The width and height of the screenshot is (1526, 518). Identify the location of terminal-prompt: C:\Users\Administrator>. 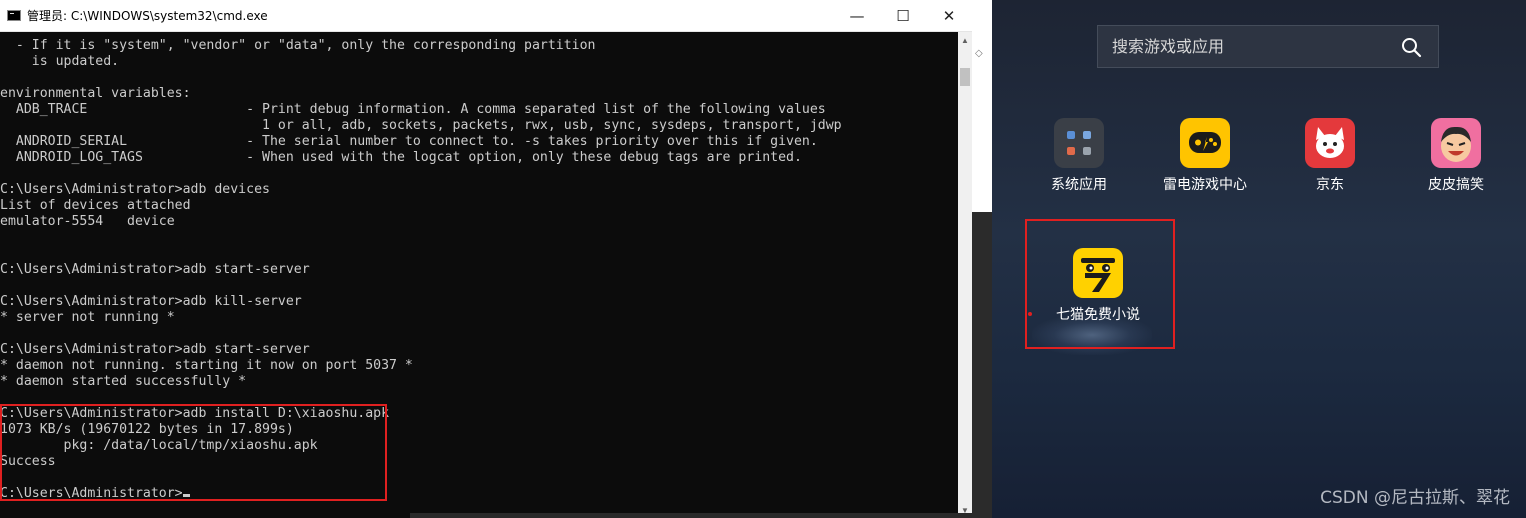
(91, 493).